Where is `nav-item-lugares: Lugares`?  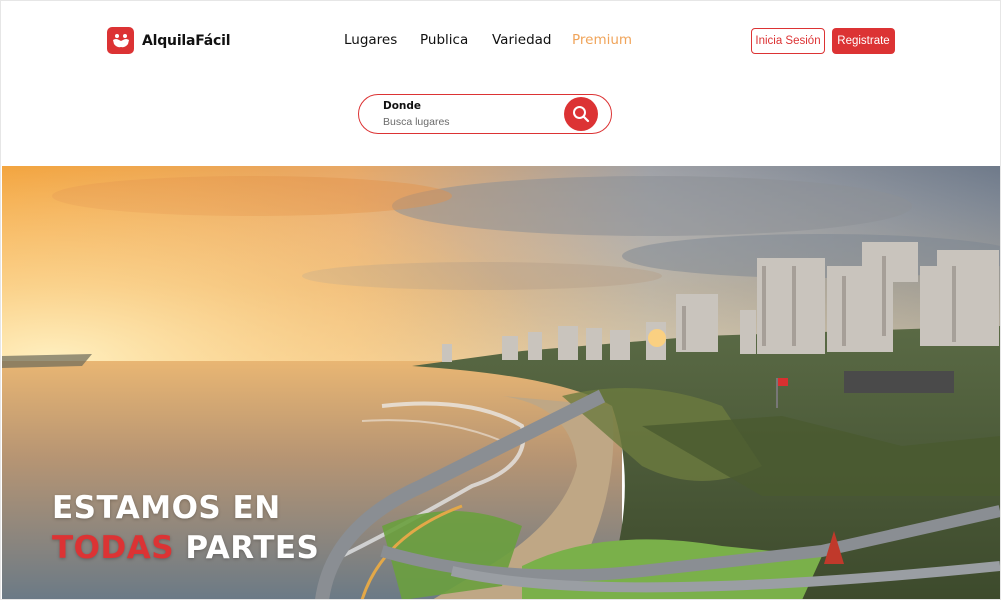 nav-item-lugares: Lugares is located at coordinates (382, 40).